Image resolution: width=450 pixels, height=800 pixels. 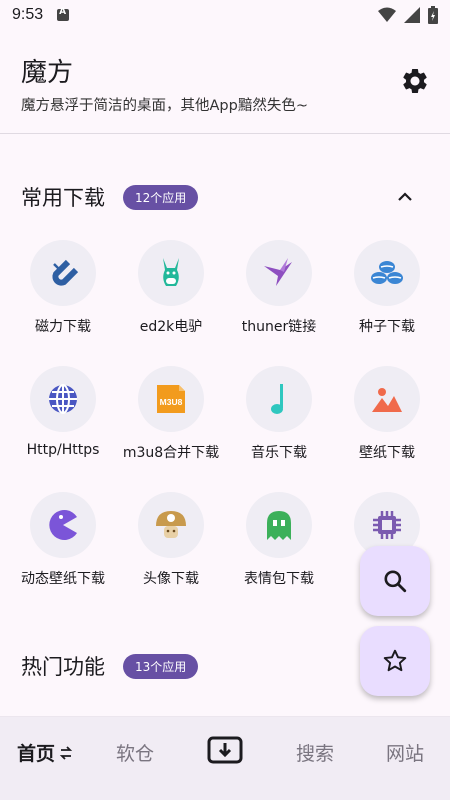 I want to click on donkey-icon, so click(x=171, y=272).